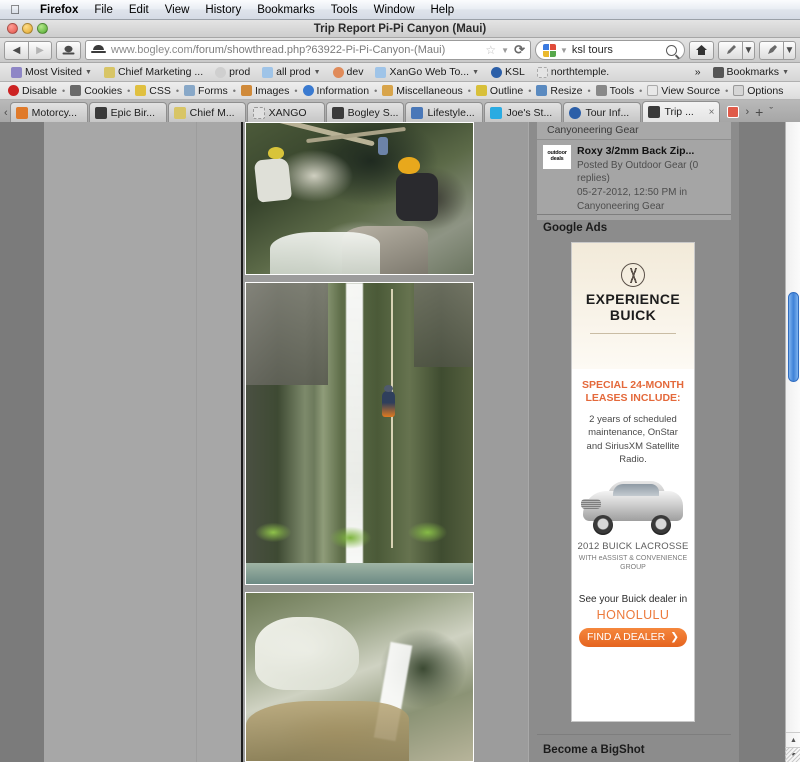 This screenshot has height=762, width=800. I want to click on bookmark-all-prod: all prod ▼, so click(291, 72).